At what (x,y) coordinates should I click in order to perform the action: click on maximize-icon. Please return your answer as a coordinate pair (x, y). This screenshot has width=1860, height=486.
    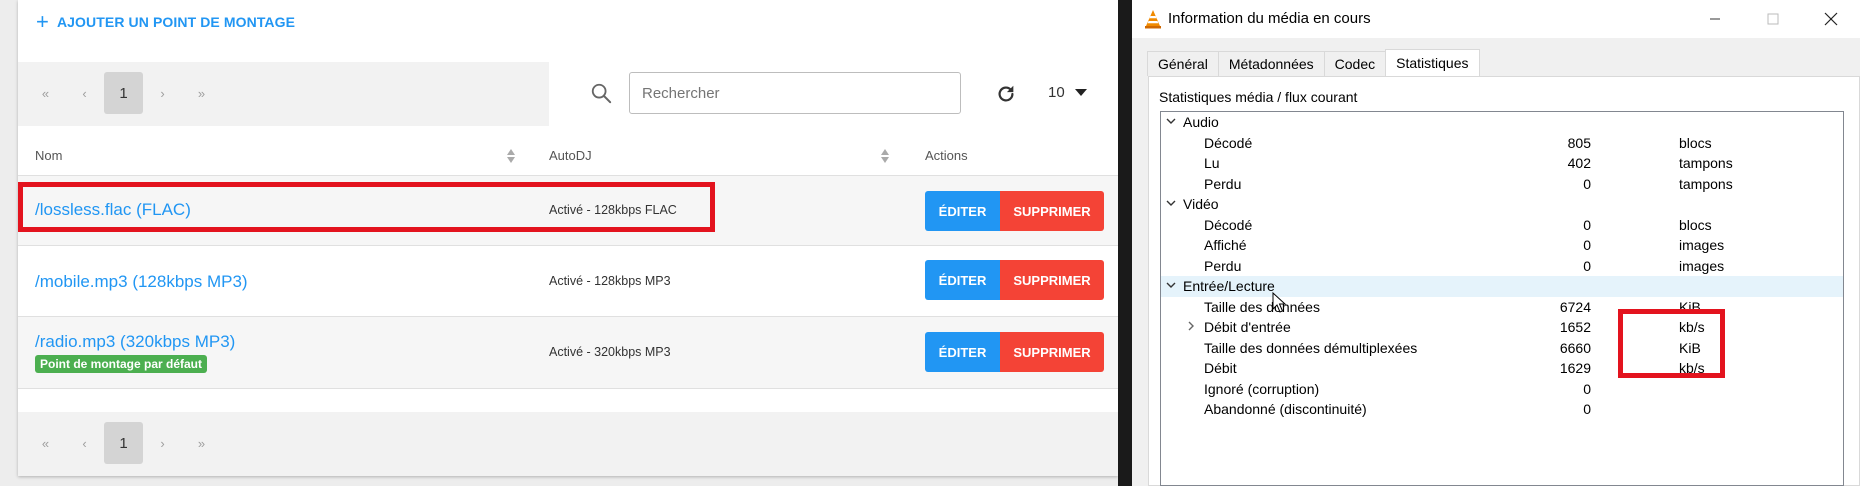
    Looking at the image, I should click on (1773, 19).